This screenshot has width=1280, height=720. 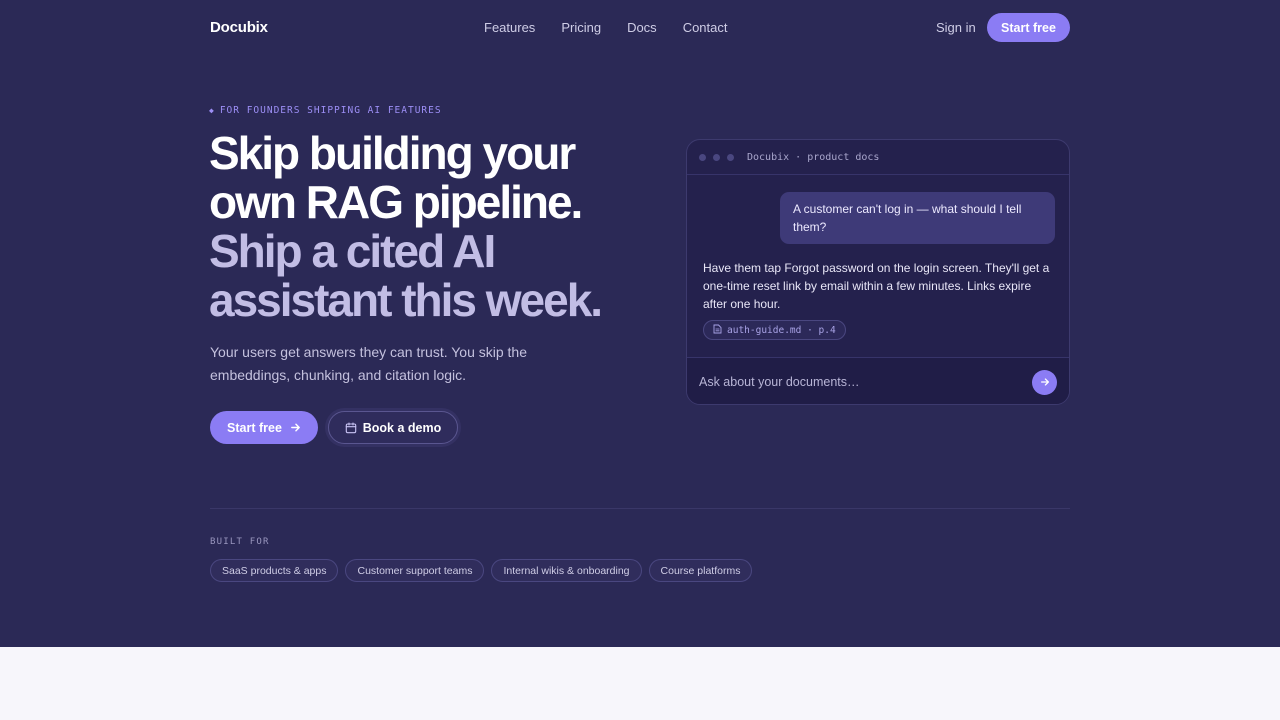 I want to click on logo: Docubix, so click(x=239, y=28).